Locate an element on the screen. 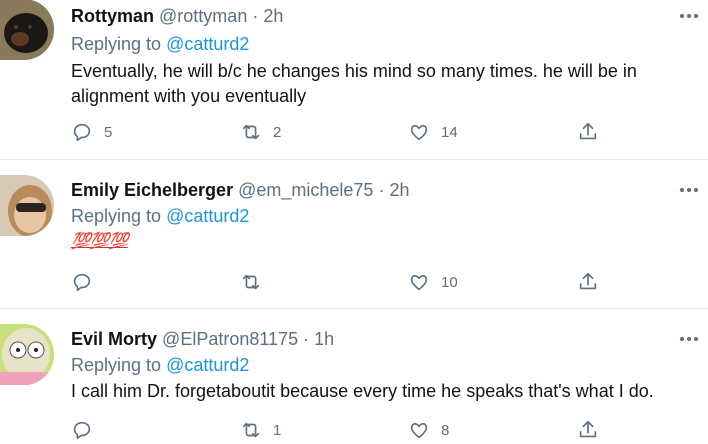  retweet-button is located at coordinates (256, 282).